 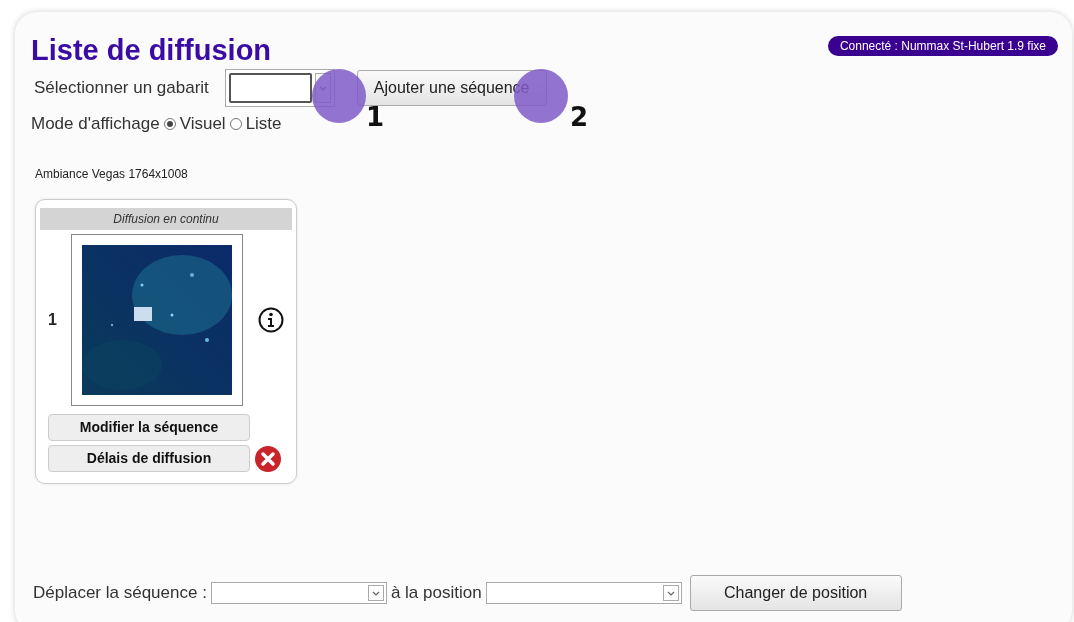 What do you see at coordinates (795, 593) in the screenshot?
I see `change-position-button: Changer de position` at bounding box center [795, 593].